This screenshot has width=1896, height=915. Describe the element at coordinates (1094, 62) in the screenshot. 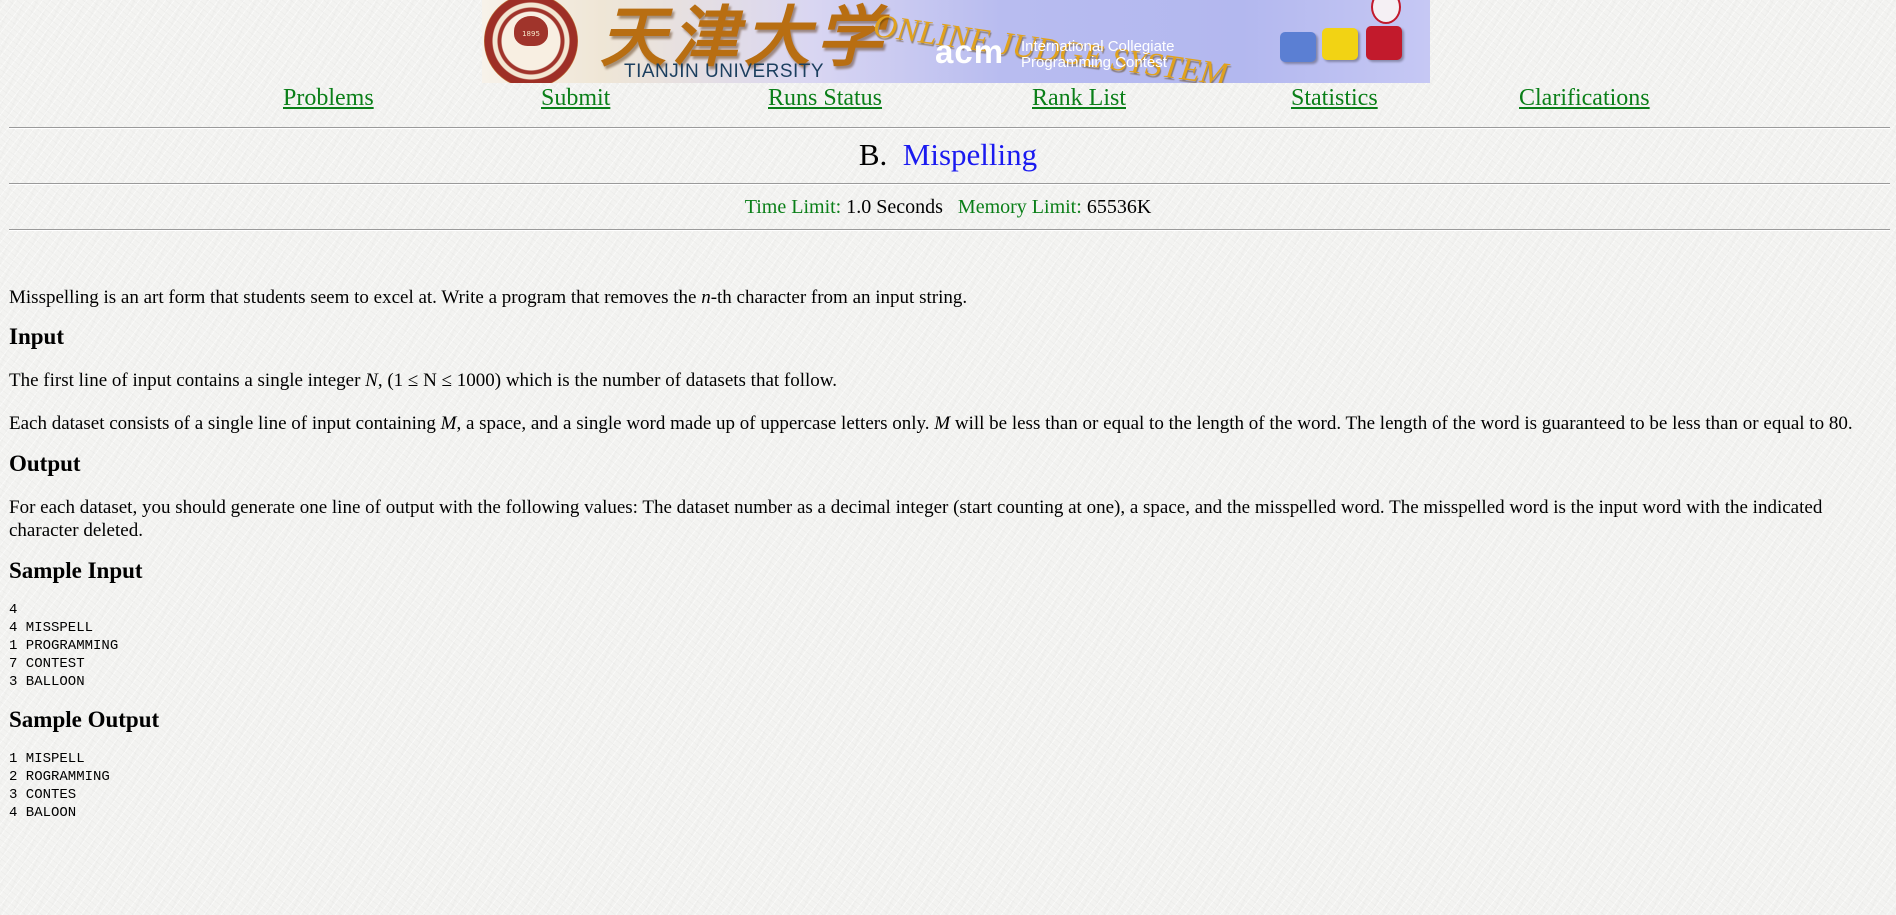

I see `acm-subtitle-line2: Programming Contest` at that location.